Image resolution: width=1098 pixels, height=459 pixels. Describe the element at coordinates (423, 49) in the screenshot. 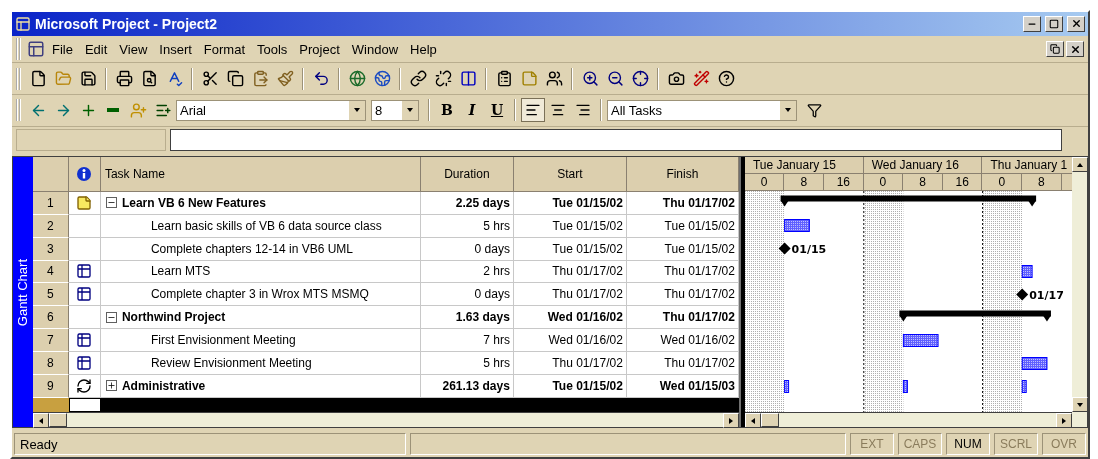

I see `menu-item: Help` at that location.